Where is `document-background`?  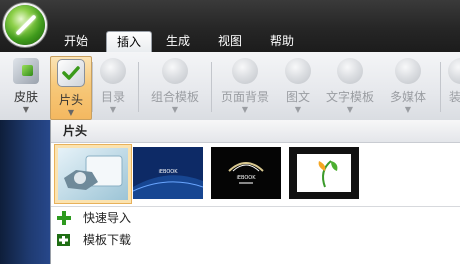
document-background is located at coordinates (25, 192).